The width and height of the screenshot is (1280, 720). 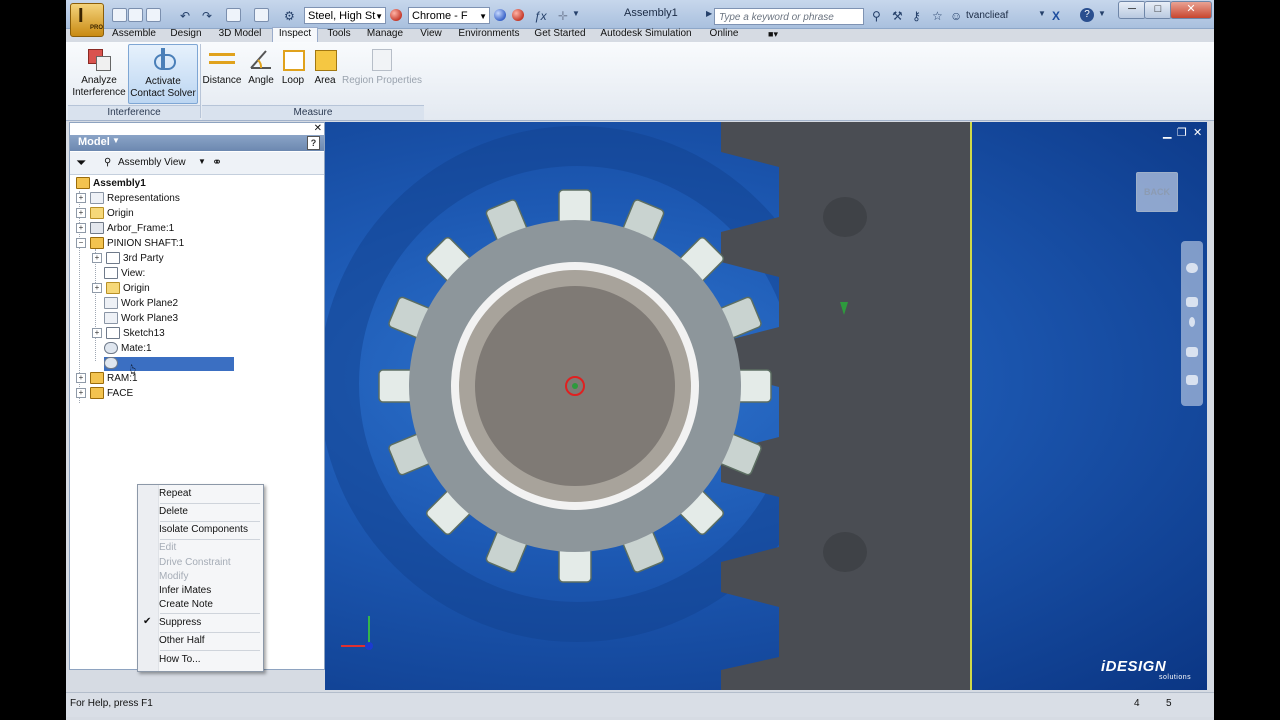 I want to click on return-icon, so click(x=233, y=15).